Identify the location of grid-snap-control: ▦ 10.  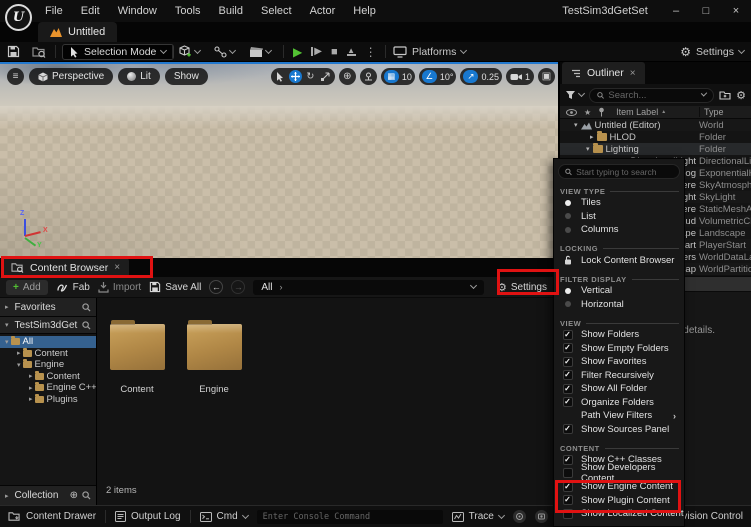
(397, 76).